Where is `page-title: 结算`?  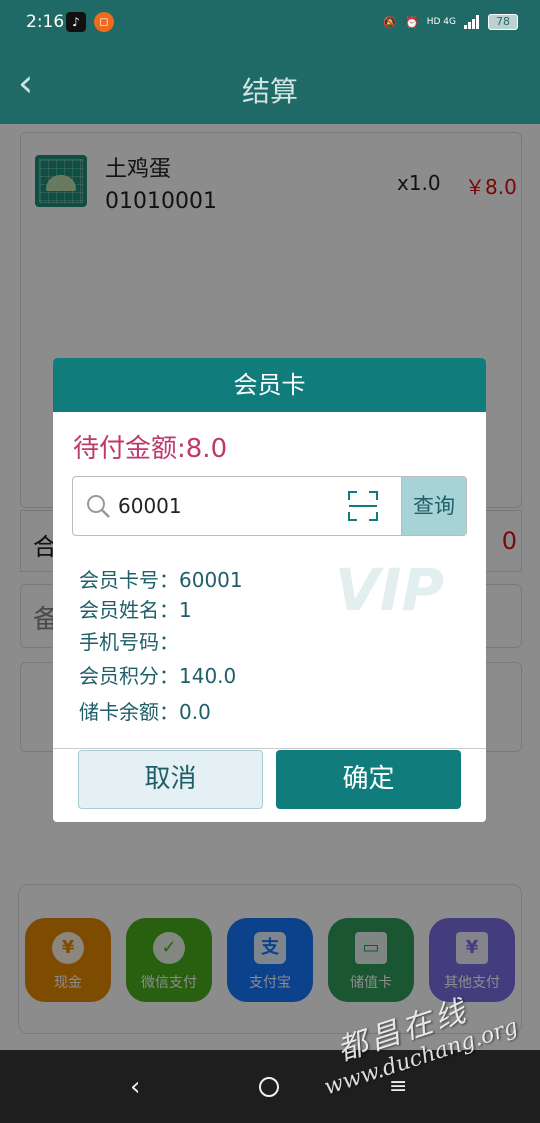 page-title: 结算 is located at coordinates (269, 91).